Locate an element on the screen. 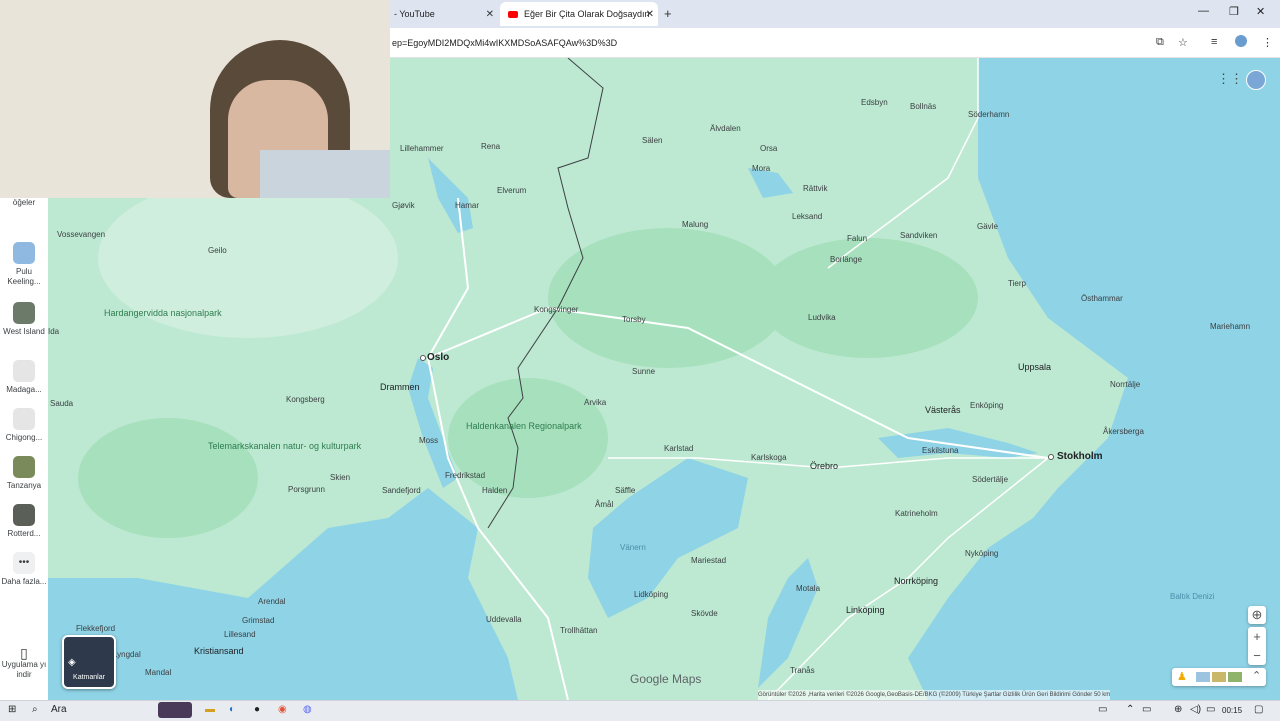 The height and width of the screenshot is (721, 1280). place-label: Fredrikstad is located at coordinates (465, 475).